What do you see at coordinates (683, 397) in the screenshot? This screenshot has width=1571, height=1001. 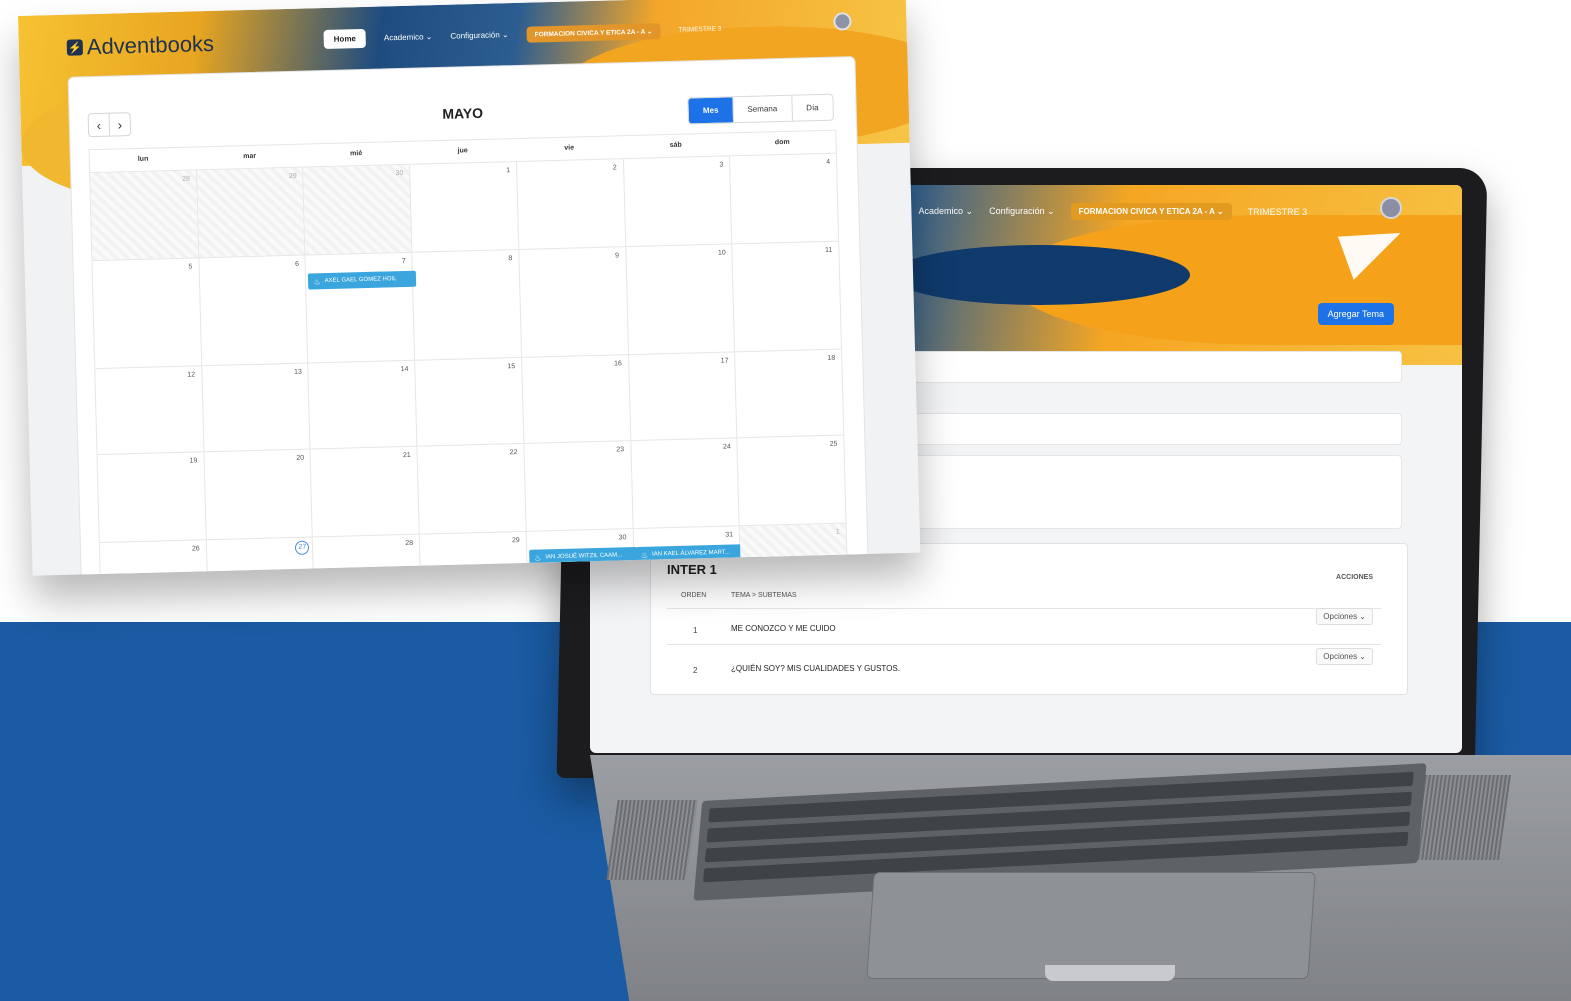 I see `day-cell: 17` at bounding box center [683, 397].